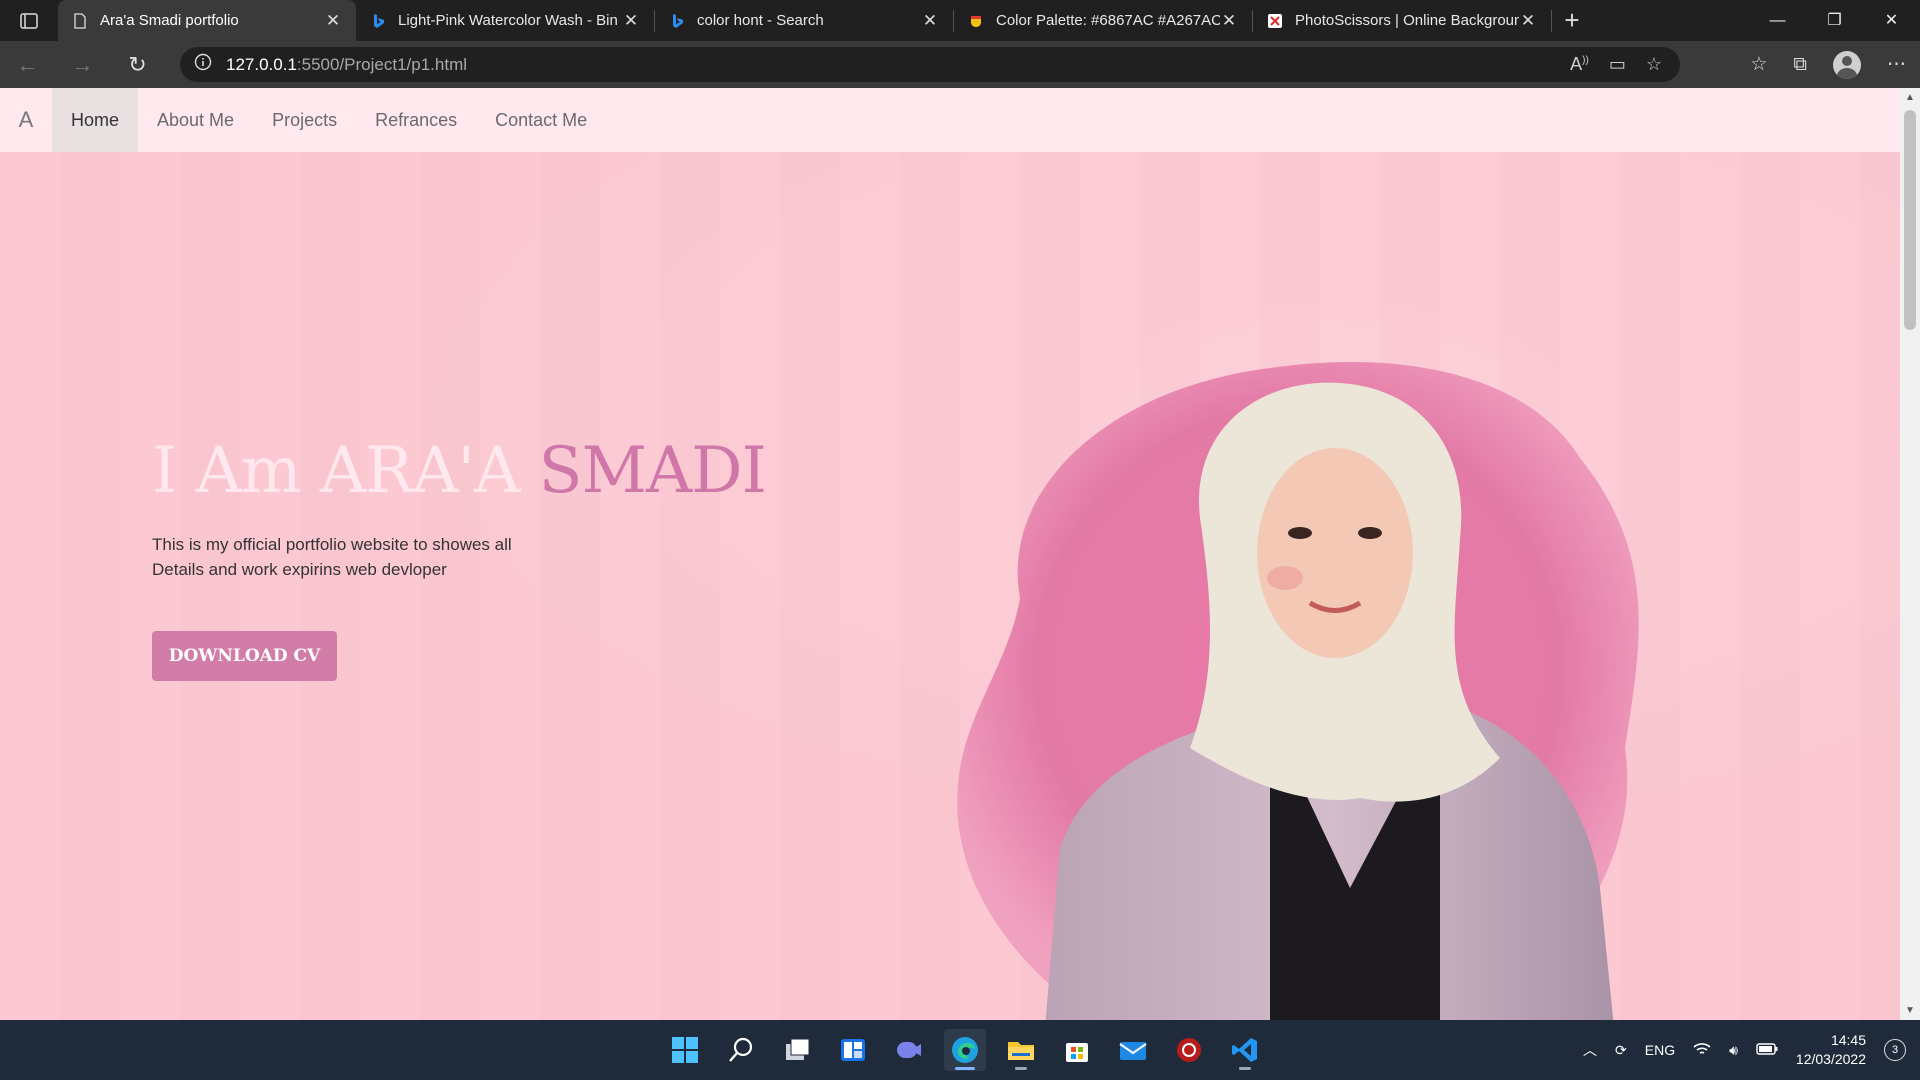 The width and height of the screenshot is (1920, 1080). What do you see at coordinates (29, 20) in the screenshot?
I see `tab-actions-icon` at bounding box center [29, 20].